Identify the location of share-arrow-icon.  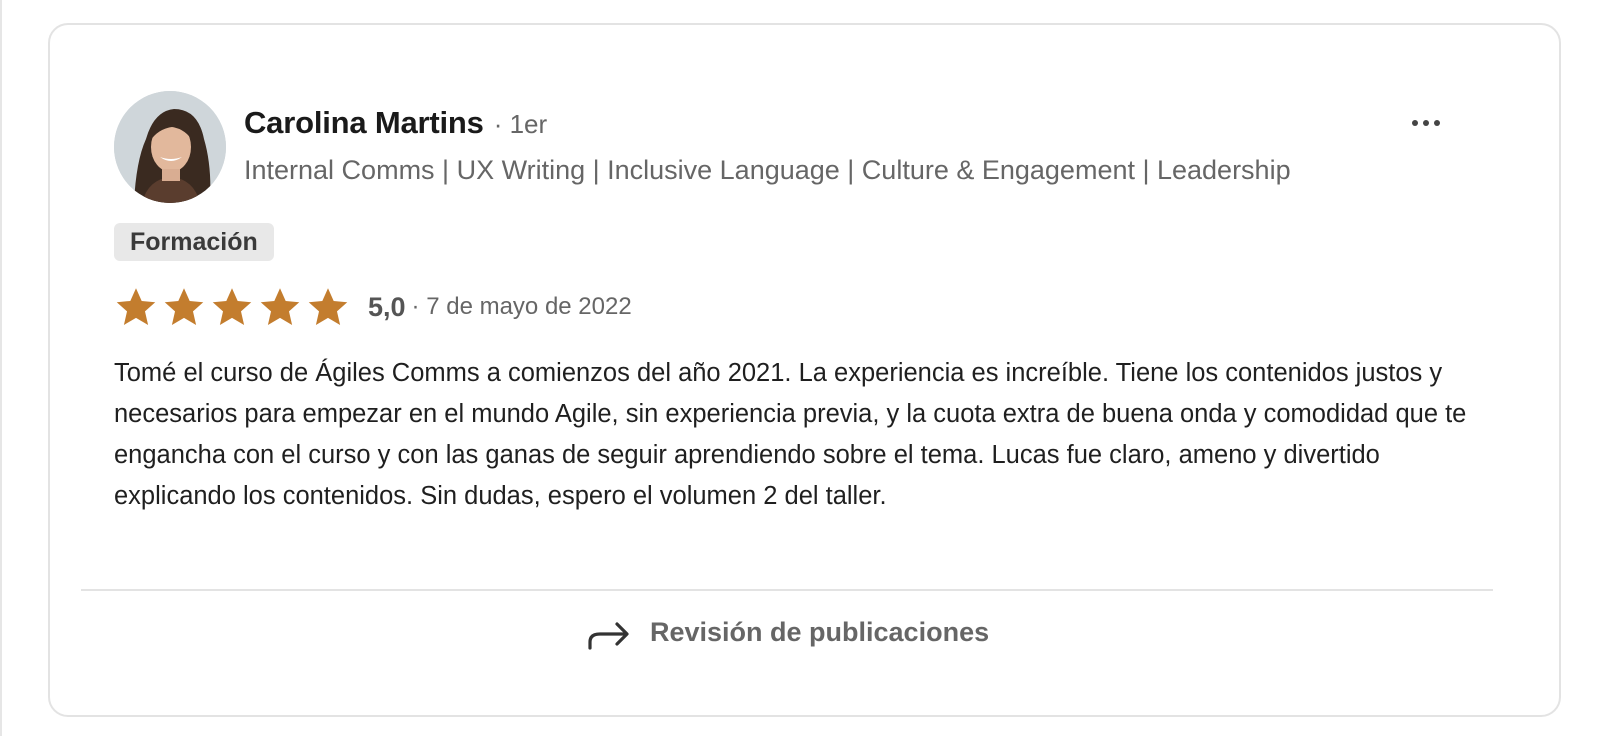
(608, 636).